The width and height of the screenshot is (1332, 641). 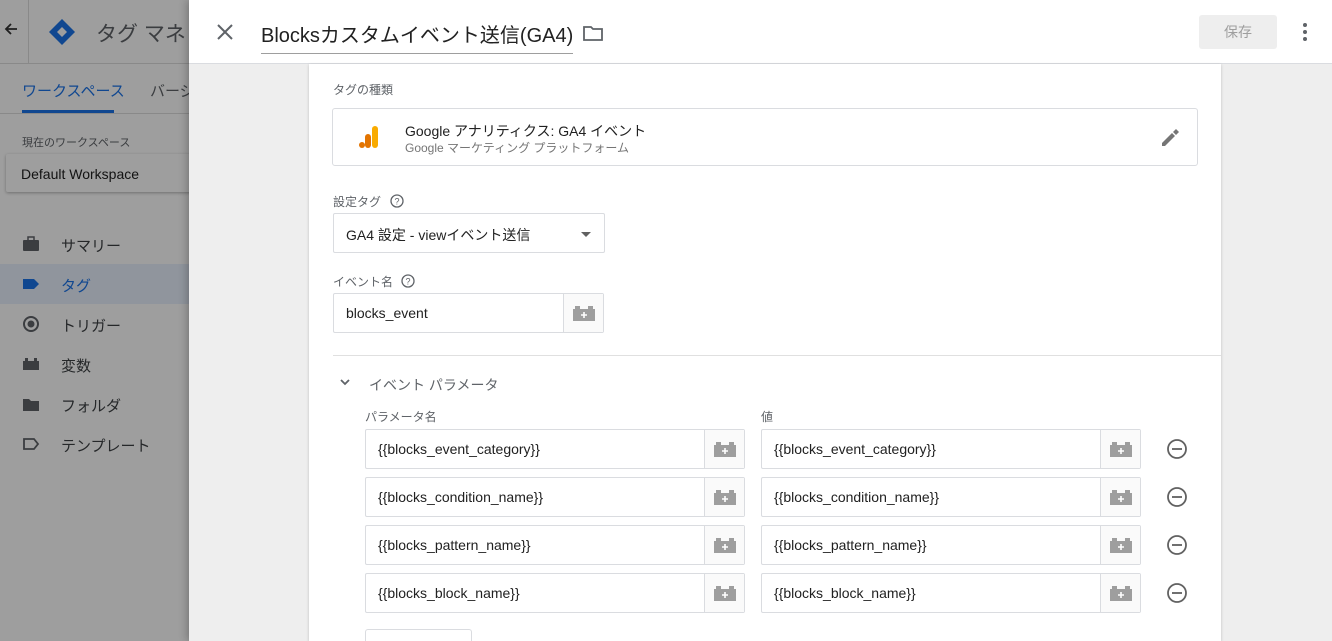 What do you see at coordinates (555, 449) in the screenshot?
I see `param-name-field: {{blocks_event_category}}` at bounding box center [555, 449].